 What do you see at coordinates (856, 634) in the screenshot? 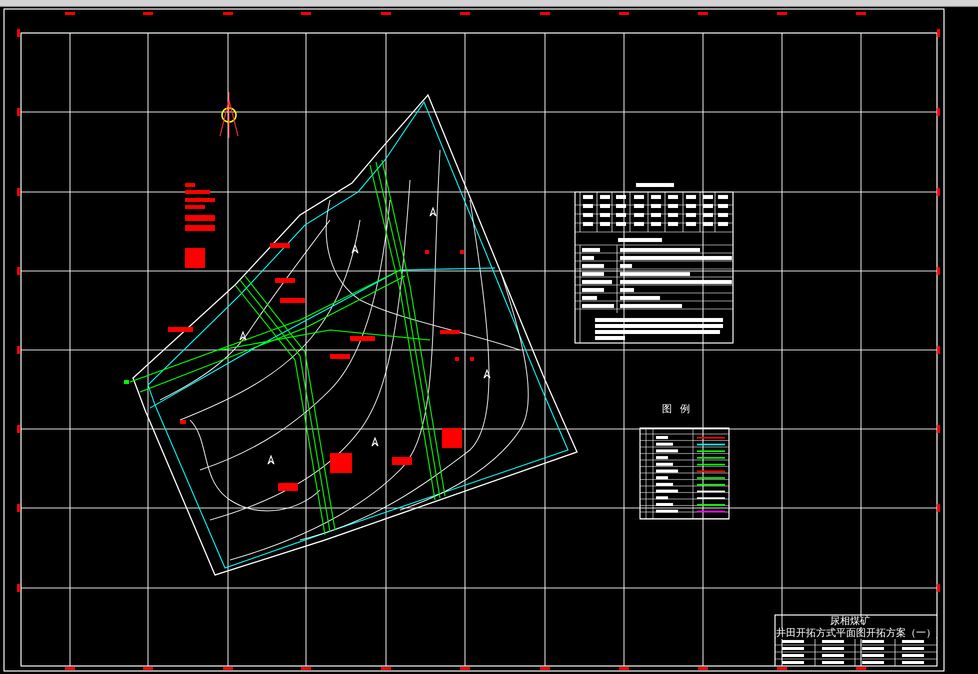
I see `title-block-subtitle: 井田开拓方式平面图开拓方案（一）` at bounding box center [856, 634].